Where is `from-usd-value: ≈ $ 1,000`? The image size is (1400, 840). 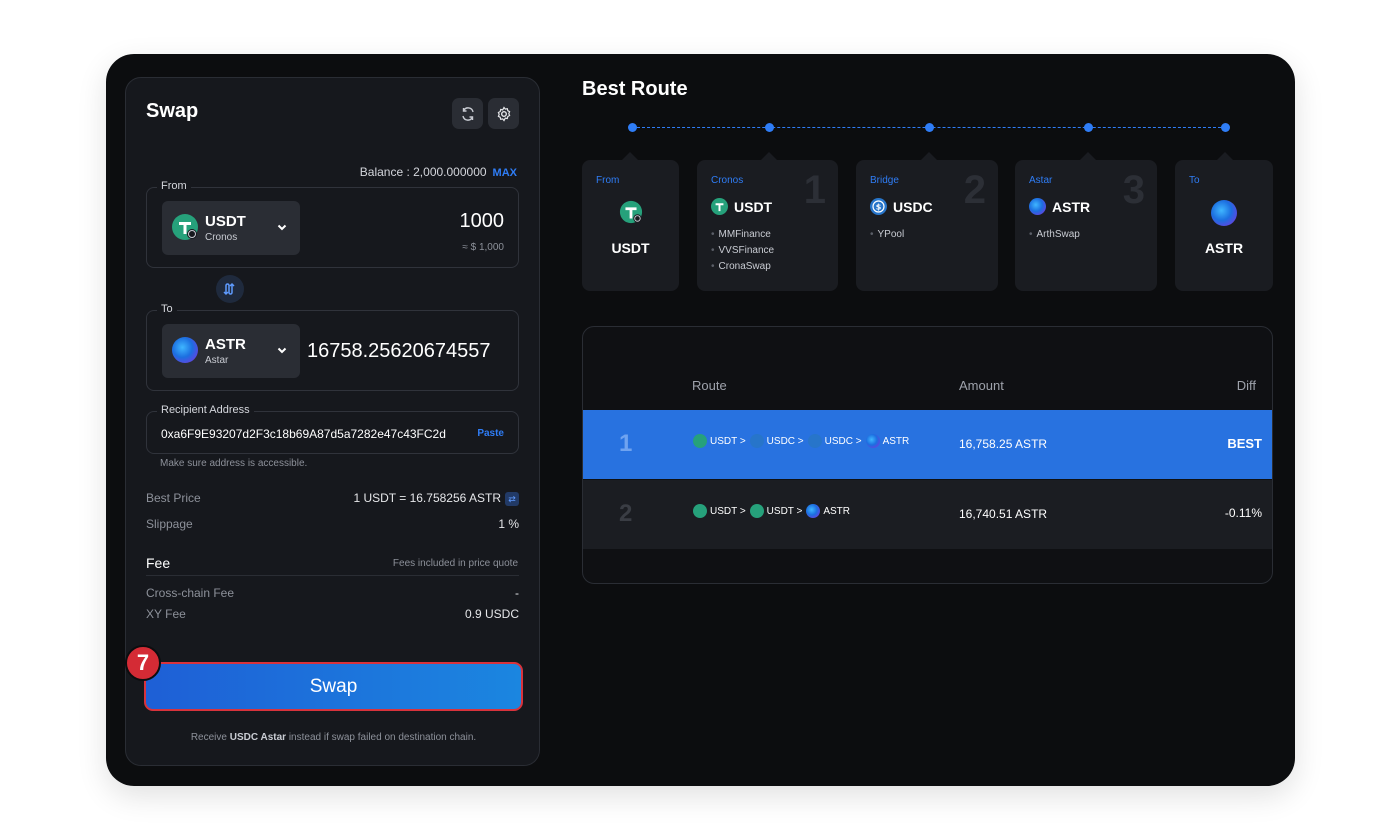
from-usd-value: ≈ $ 1,000 is located at coordinates (483, 247).